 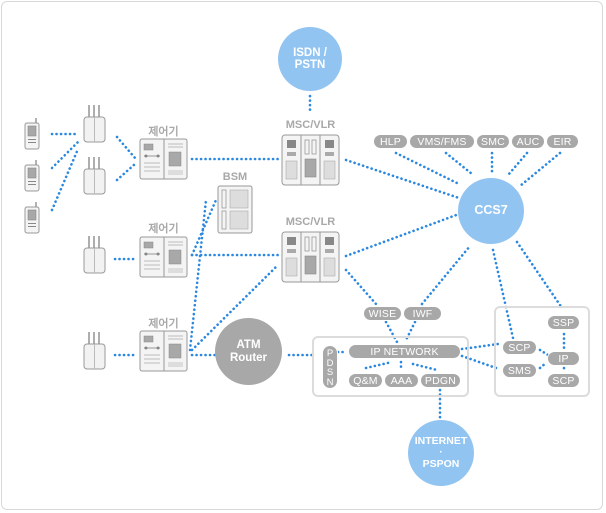 What do you see at coordinates (422, 313) in the screenshot?
I see `iwf-node: IWF` at bounding box center [422, 313].